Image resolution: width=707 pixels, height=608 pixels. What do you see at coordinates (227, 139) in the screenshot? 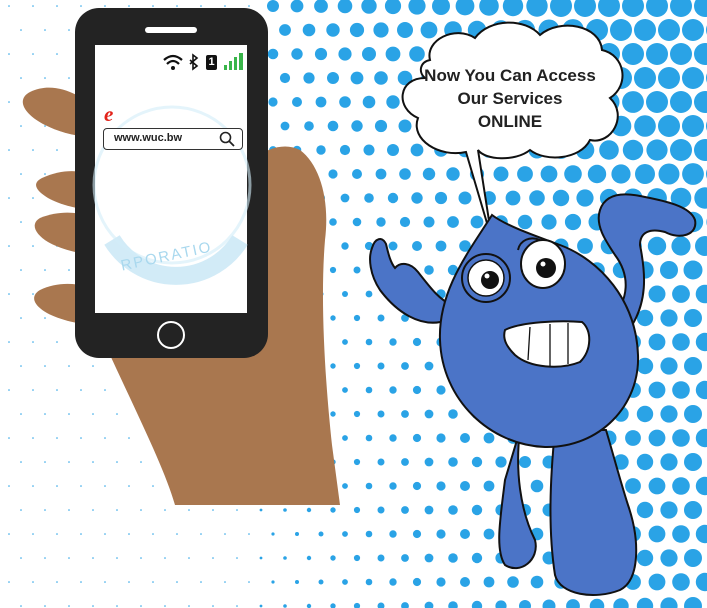
I see `search-icon` at bounding box center [227, 139].